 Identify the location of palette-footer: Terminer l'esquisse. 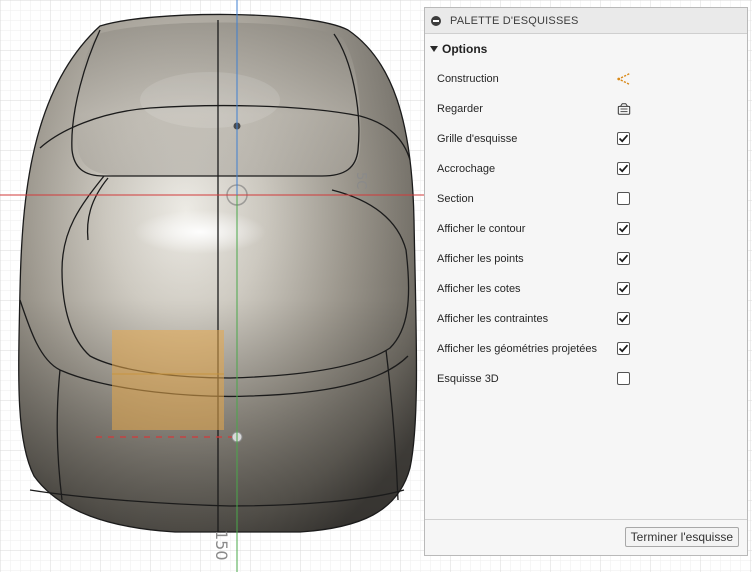
(586, 537).